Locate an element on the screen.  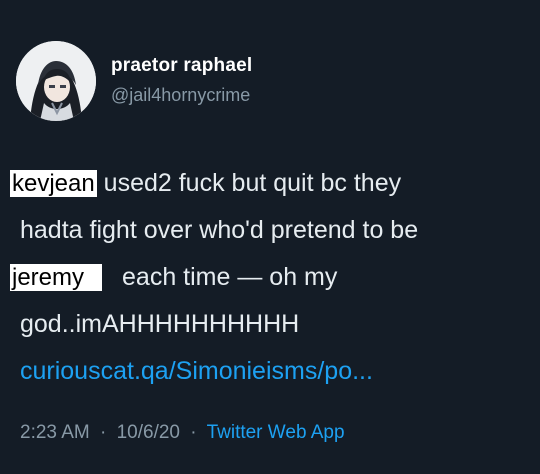
anime-avatar-icon is located at coordinates (56, 81).